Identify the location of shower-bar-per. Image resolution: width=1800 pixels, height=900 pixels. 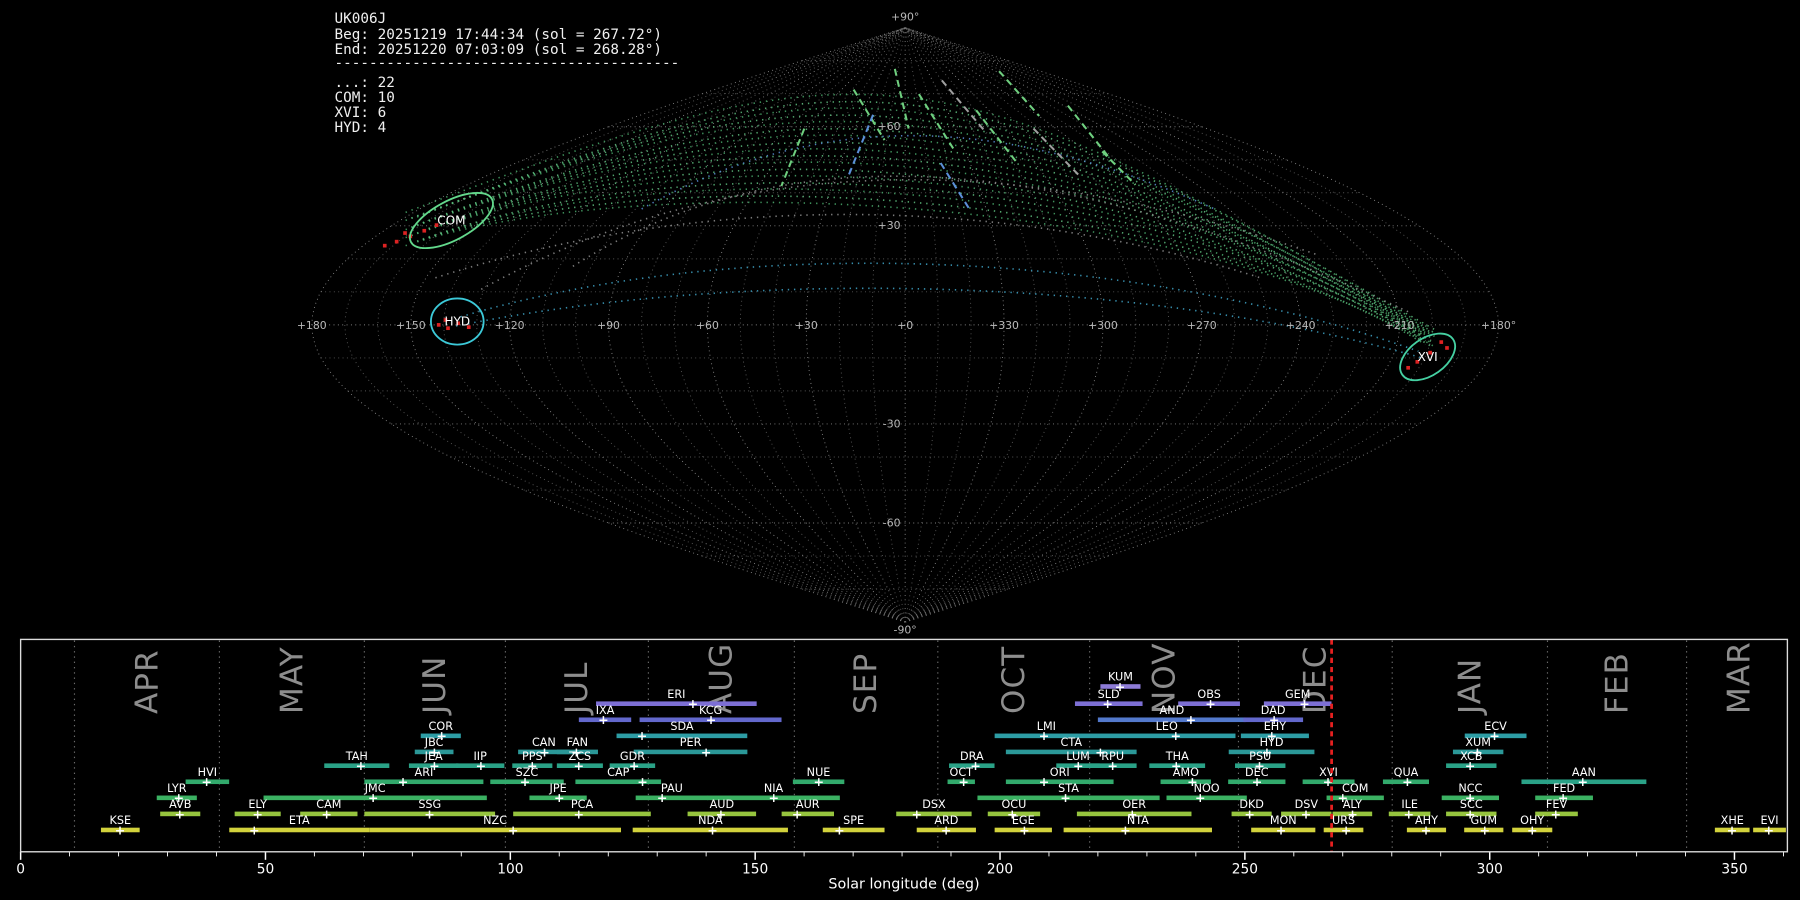
(690, 752).